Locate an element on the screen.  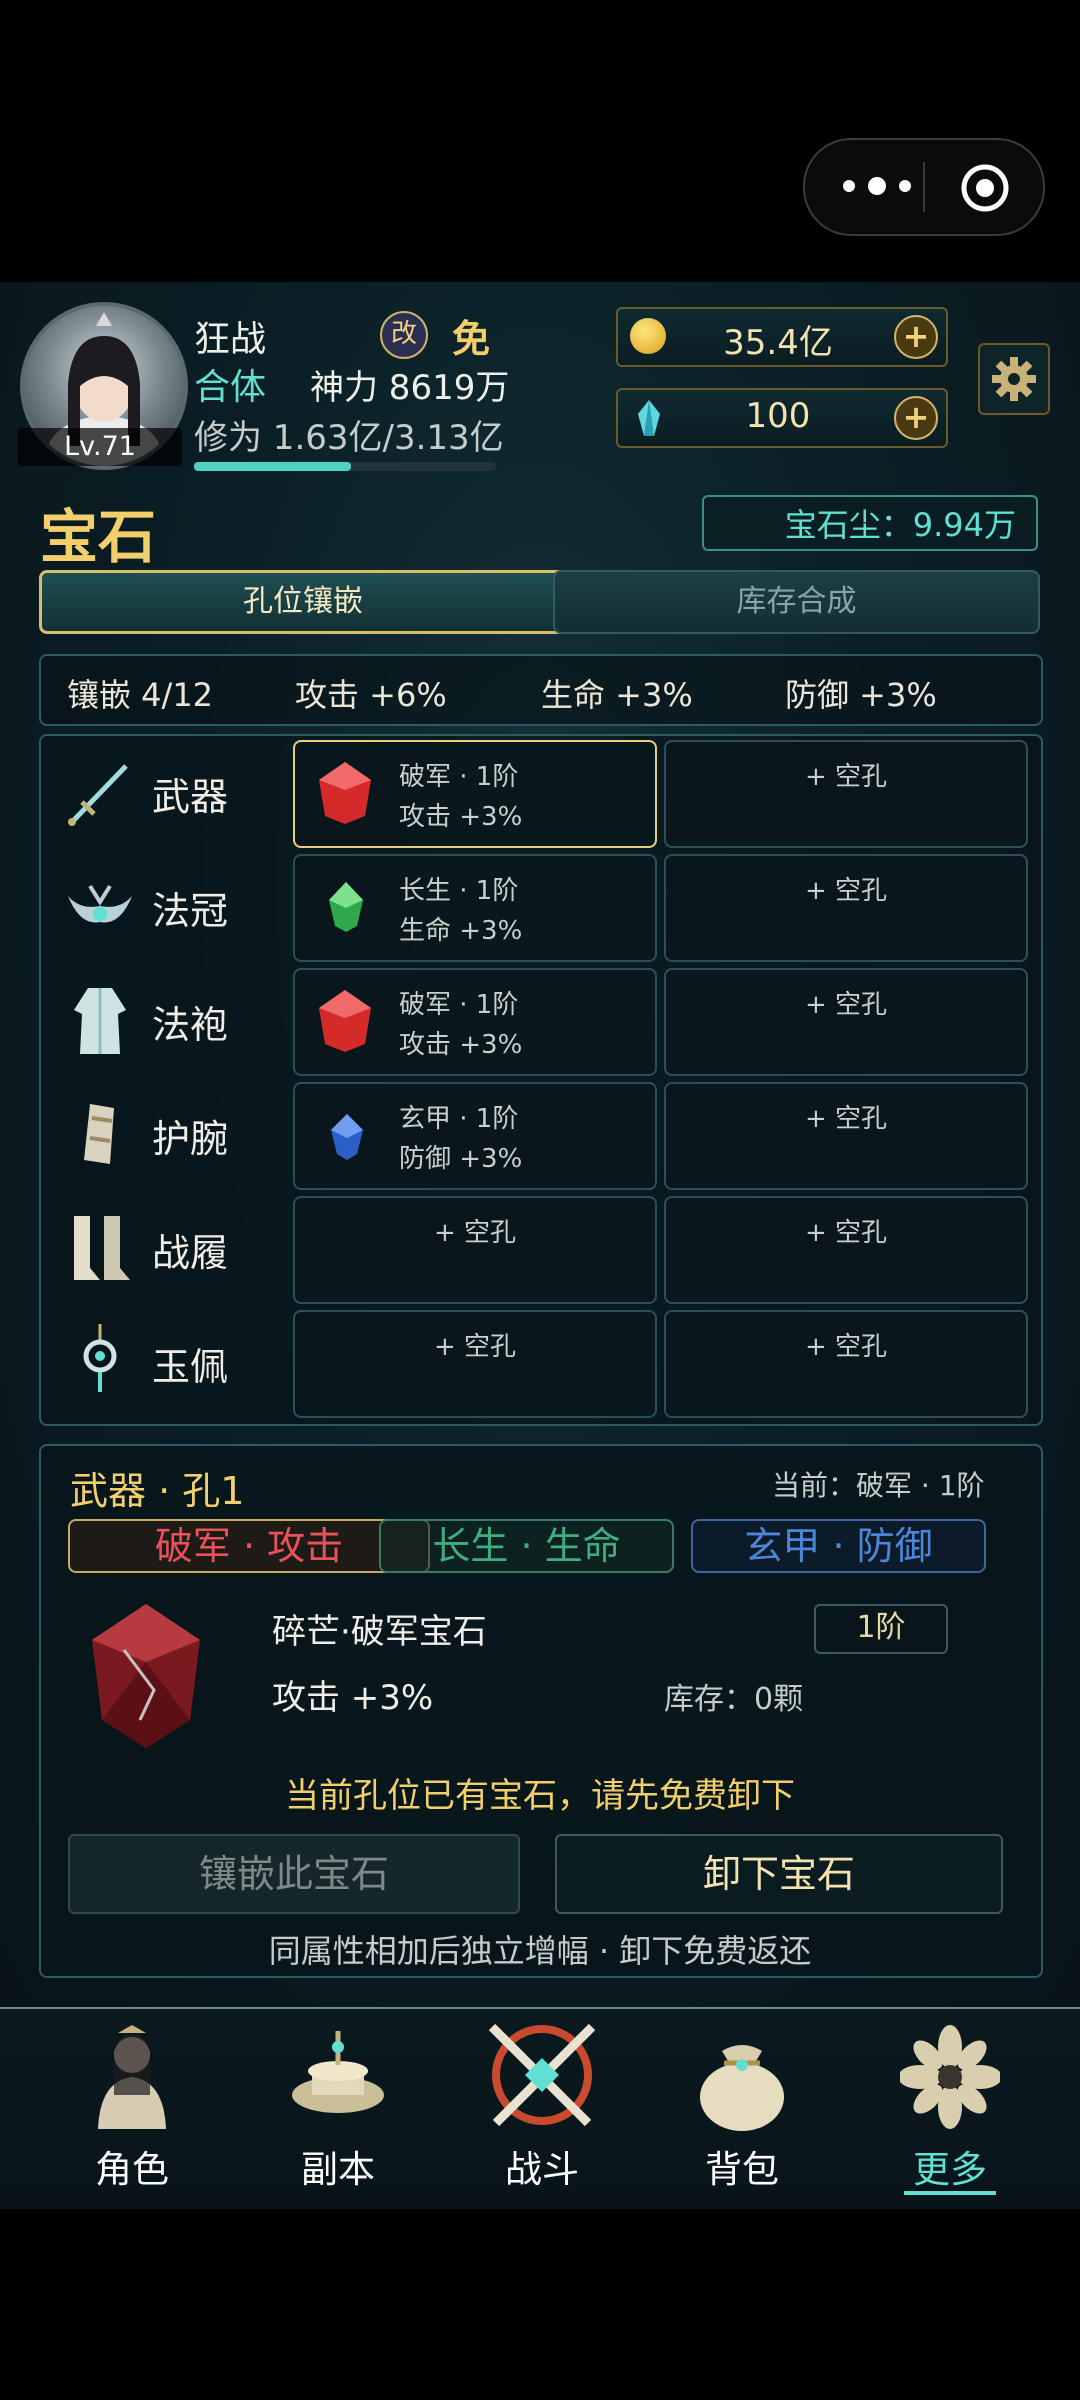
tab-inlay: 孔位镶嵌 is located at coordinates (303, 602).